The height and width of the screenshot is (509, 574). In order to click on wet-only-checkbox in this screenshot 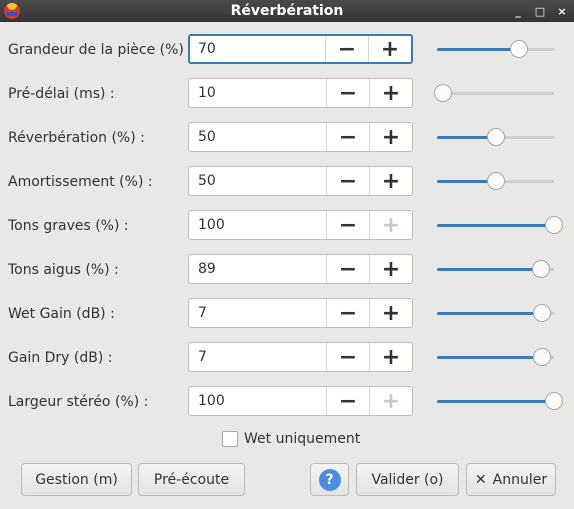, I will do `click(230, 439)`.